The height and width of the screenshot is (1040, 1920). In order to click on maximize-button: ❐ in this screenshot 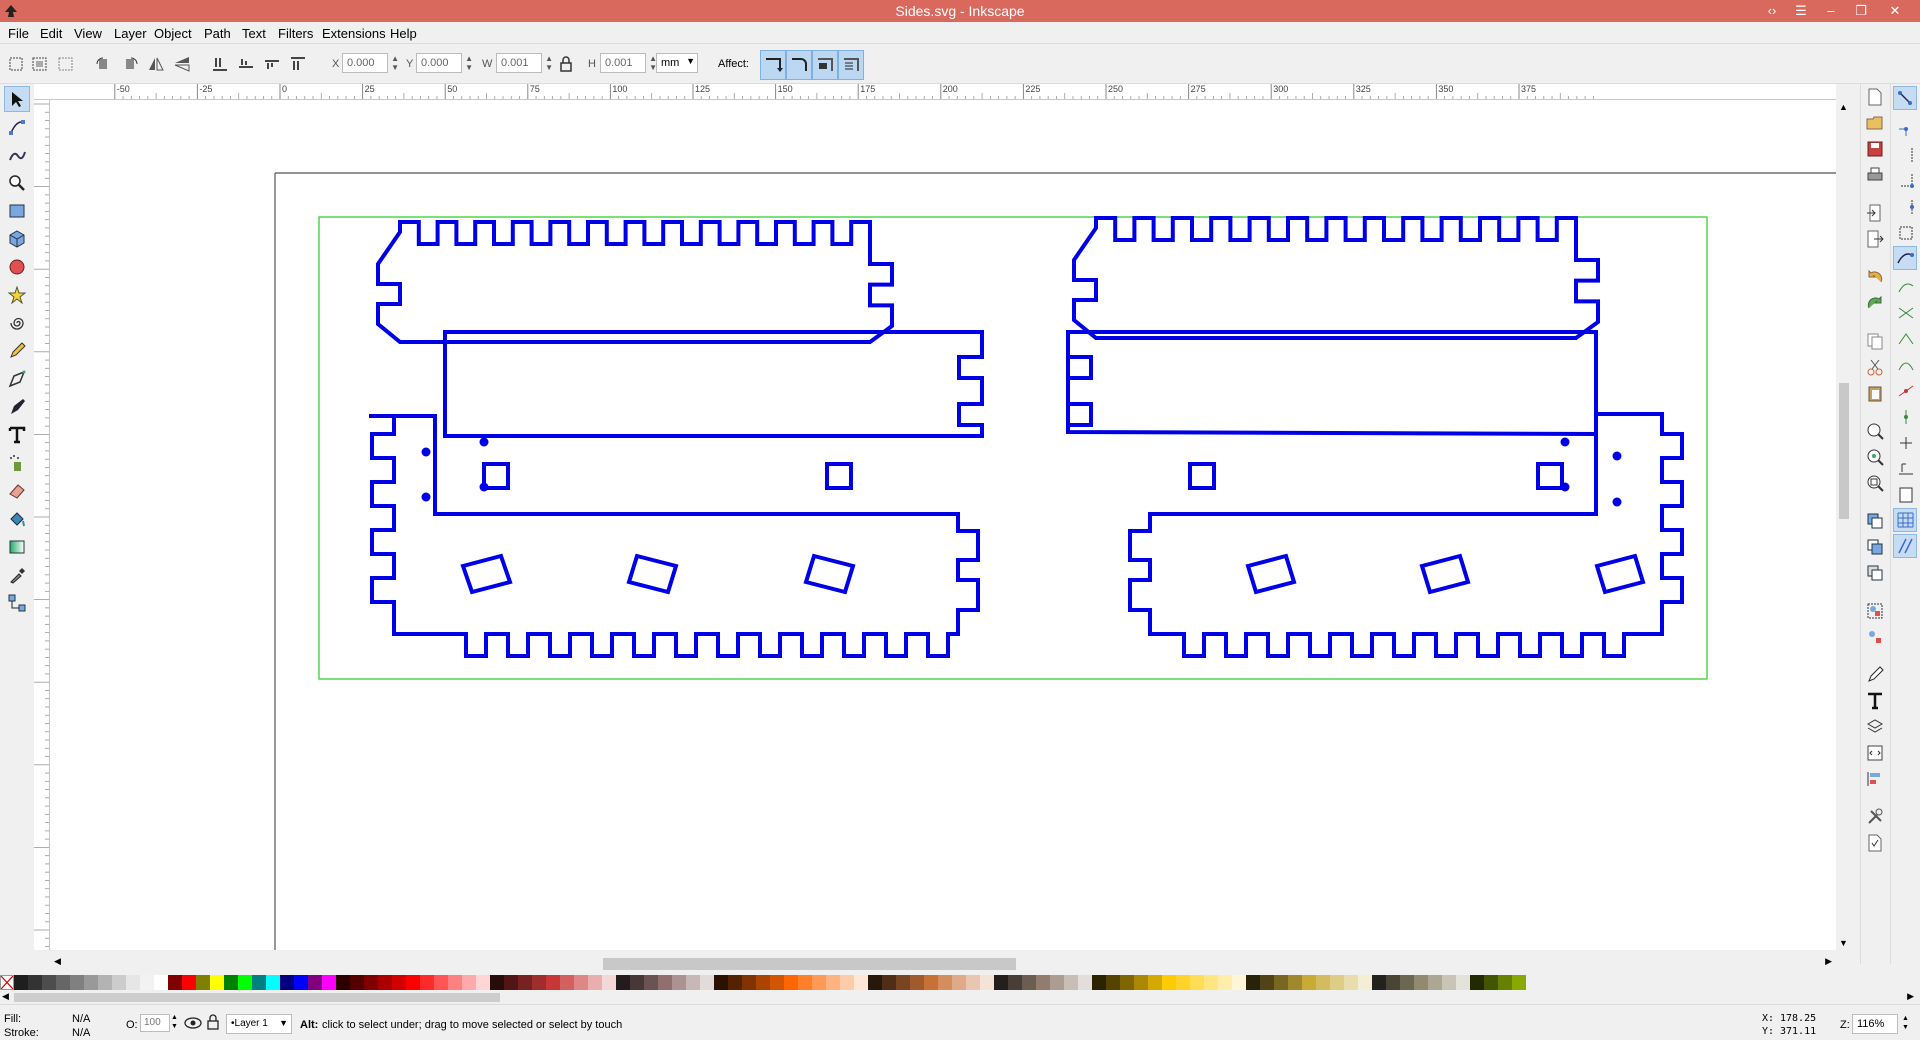, I will do `click(1861, 11)`.